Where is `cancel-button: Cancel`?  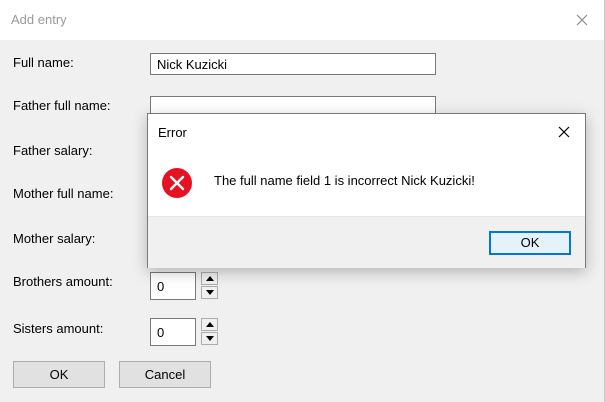
cancel-button: Cancel is located at coordinates (165, 374).